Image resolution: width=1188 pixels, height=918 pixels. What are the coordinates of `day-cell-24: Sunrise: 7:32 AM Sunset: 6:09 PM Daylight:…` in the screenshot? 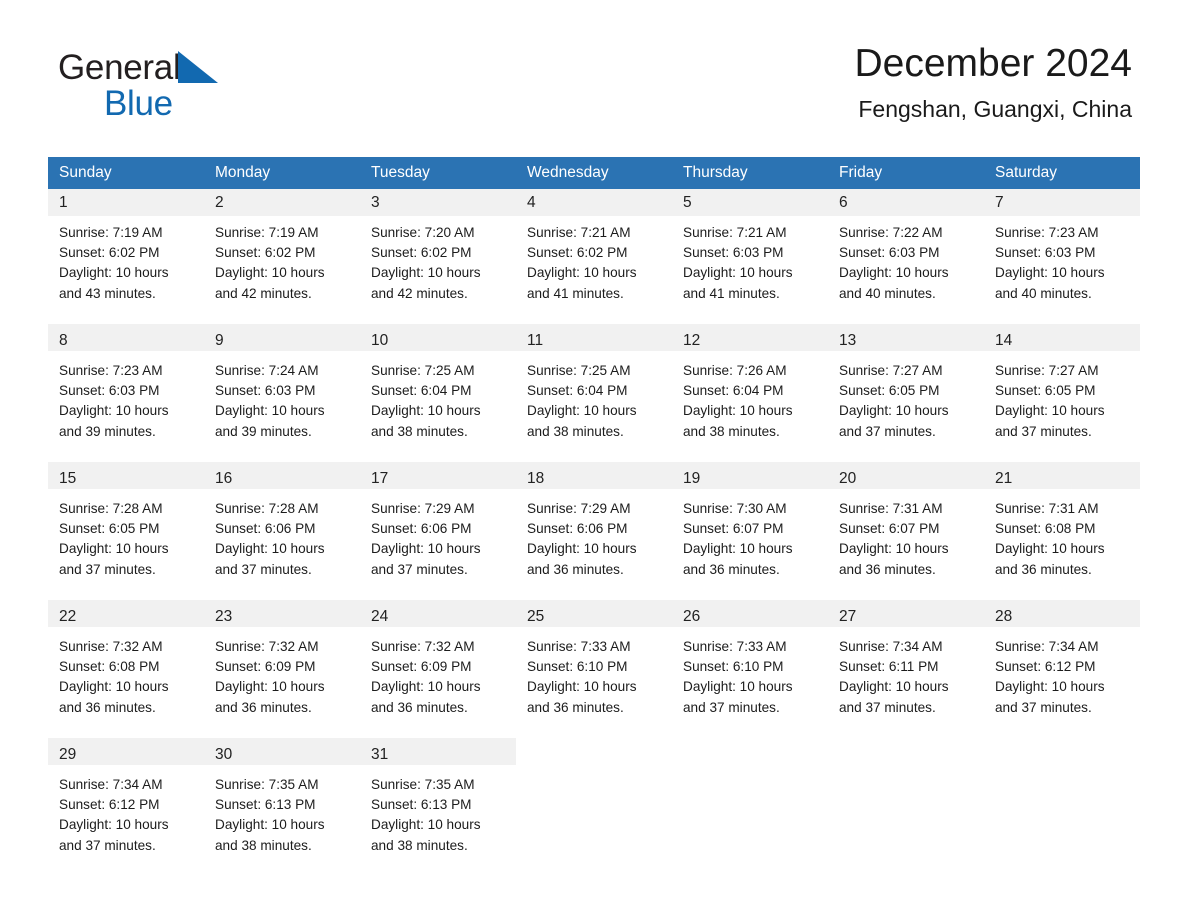 It's located at (438, 684).